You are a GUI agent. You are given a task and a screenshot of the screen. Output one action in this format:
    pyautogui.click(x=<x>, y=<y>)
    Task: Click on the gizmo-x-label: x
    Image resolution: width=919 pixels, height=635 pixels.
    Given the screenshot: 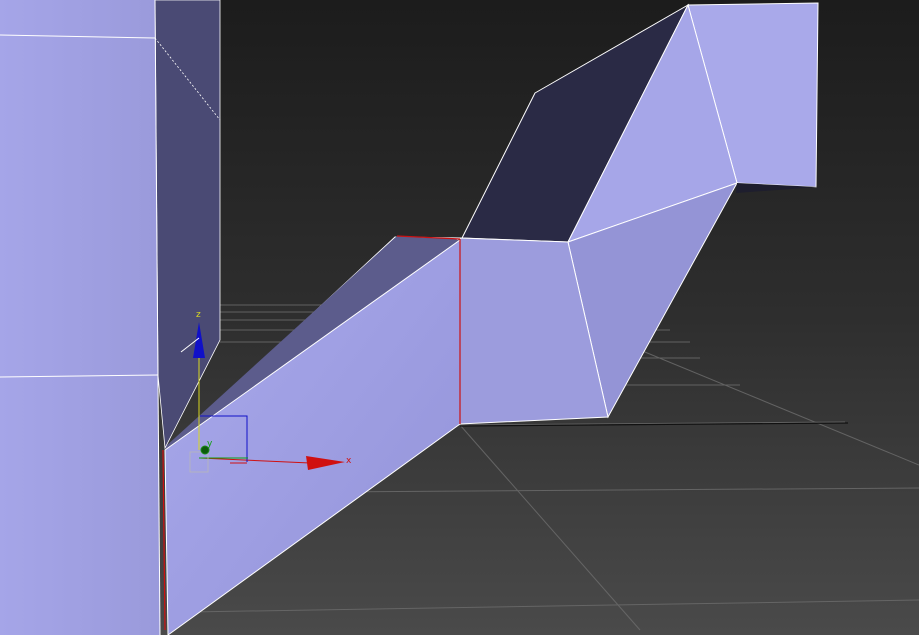 What is the action you would take?
    pyautogui.click(x=349, y=461)
    